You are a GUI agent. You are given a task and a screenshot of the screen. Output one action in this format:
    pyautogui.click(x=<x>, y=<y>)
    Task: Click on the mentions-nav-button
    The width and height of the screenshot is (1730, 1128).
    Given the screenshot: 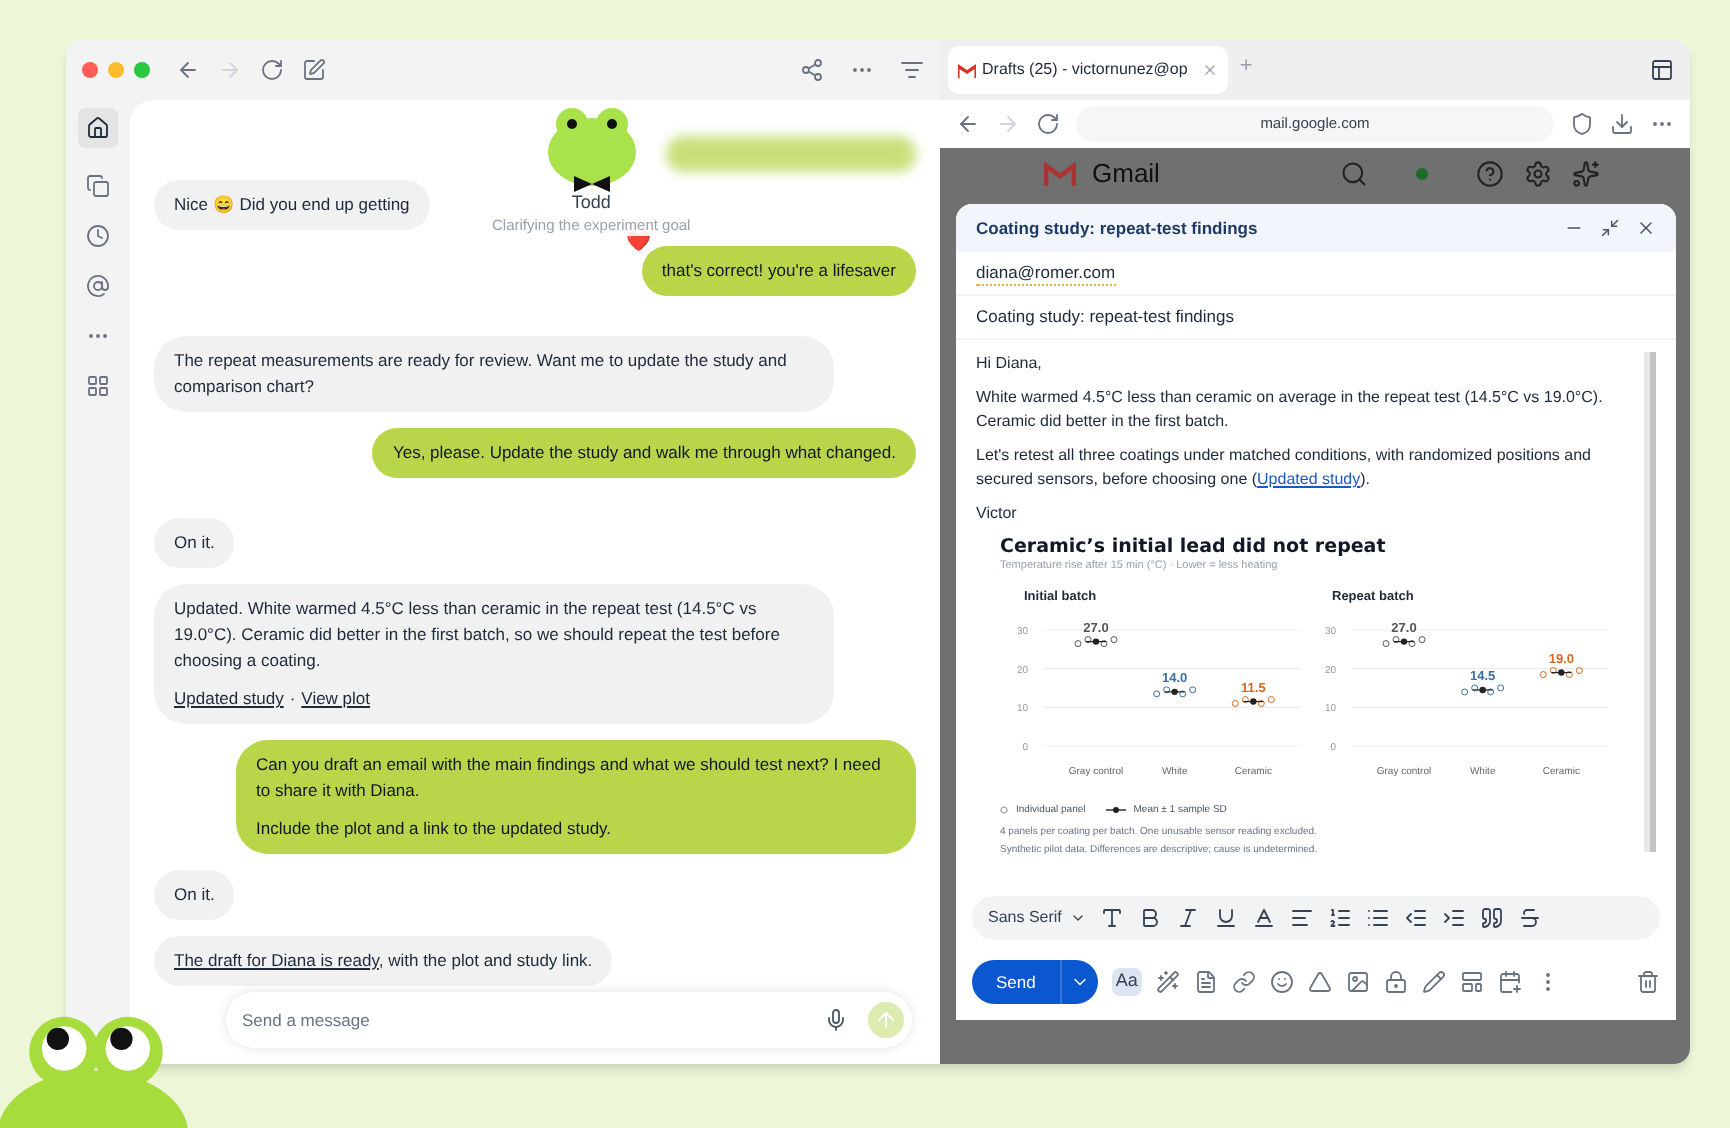 What is the action you would take?
    pyautogui.click(x=98, y=286)
    